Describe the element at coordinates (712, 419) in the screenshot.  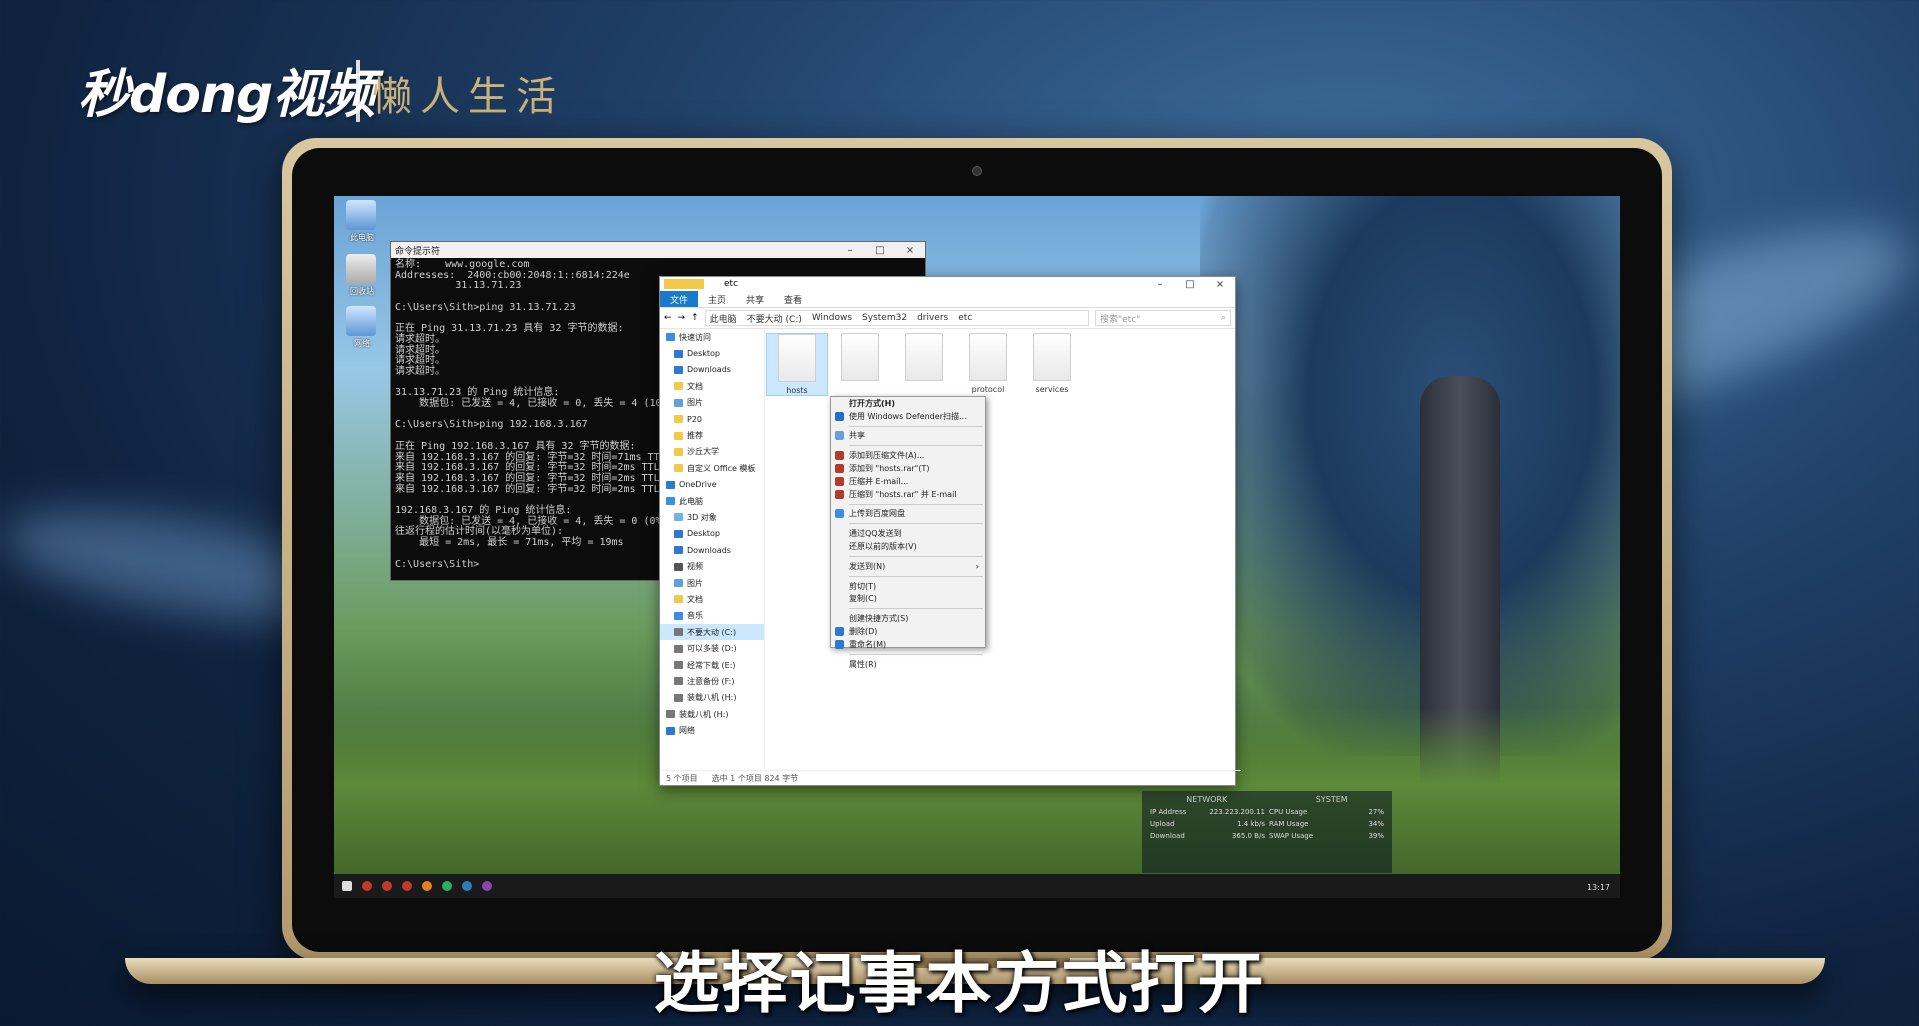
I see `nav-item: P20` at that location.